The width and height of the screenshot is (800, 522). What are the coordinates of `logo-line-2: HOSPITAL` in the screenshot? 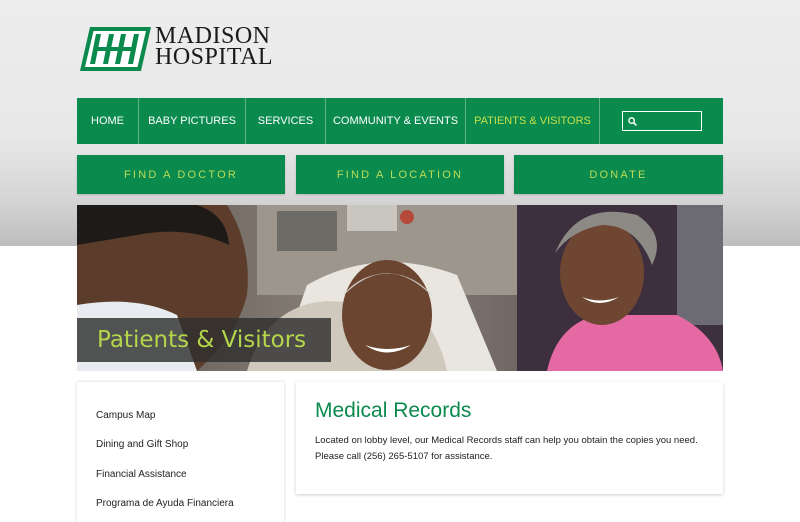 It's located at (214, 57).